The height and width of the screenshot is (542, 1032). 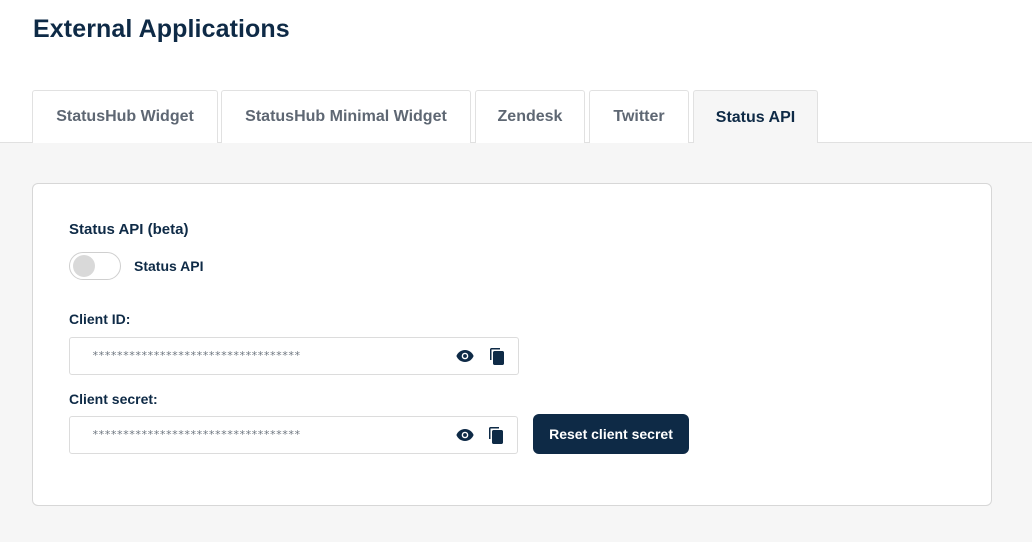 I want to click on client-secret-value: **********************************, so click(x=196, y=434).